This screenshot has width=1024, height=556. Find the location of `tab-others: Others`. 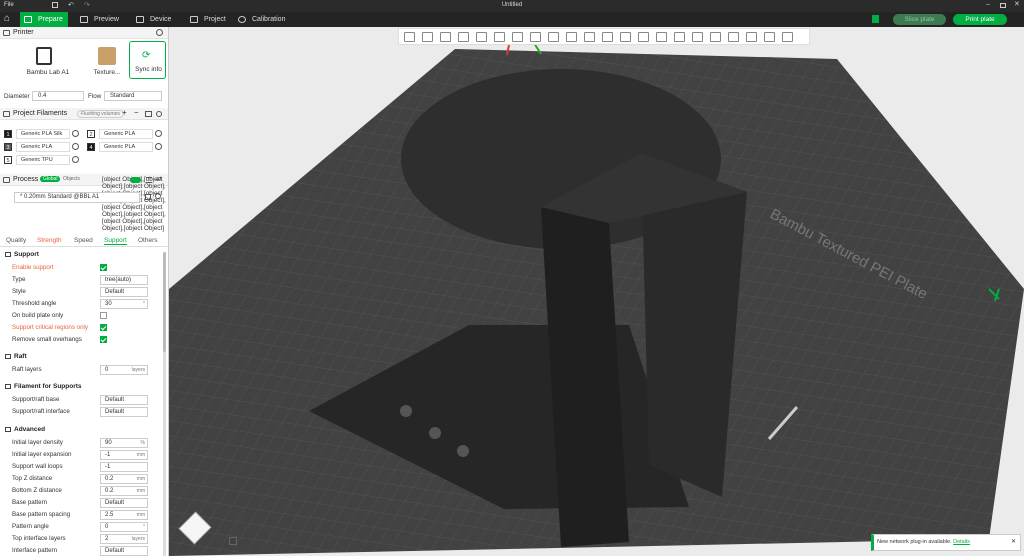

tab-others: Others is located at coordinates (148, 240).